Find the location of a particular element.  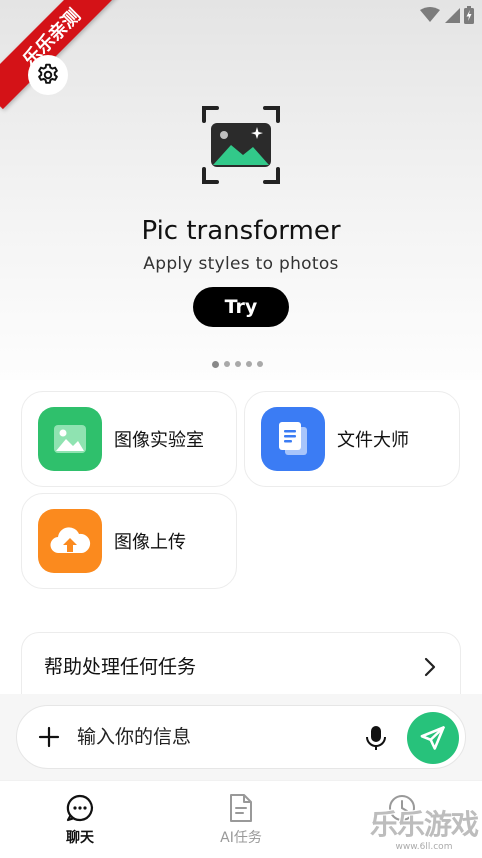

carousel-pager is located at coordinates (237, 364).